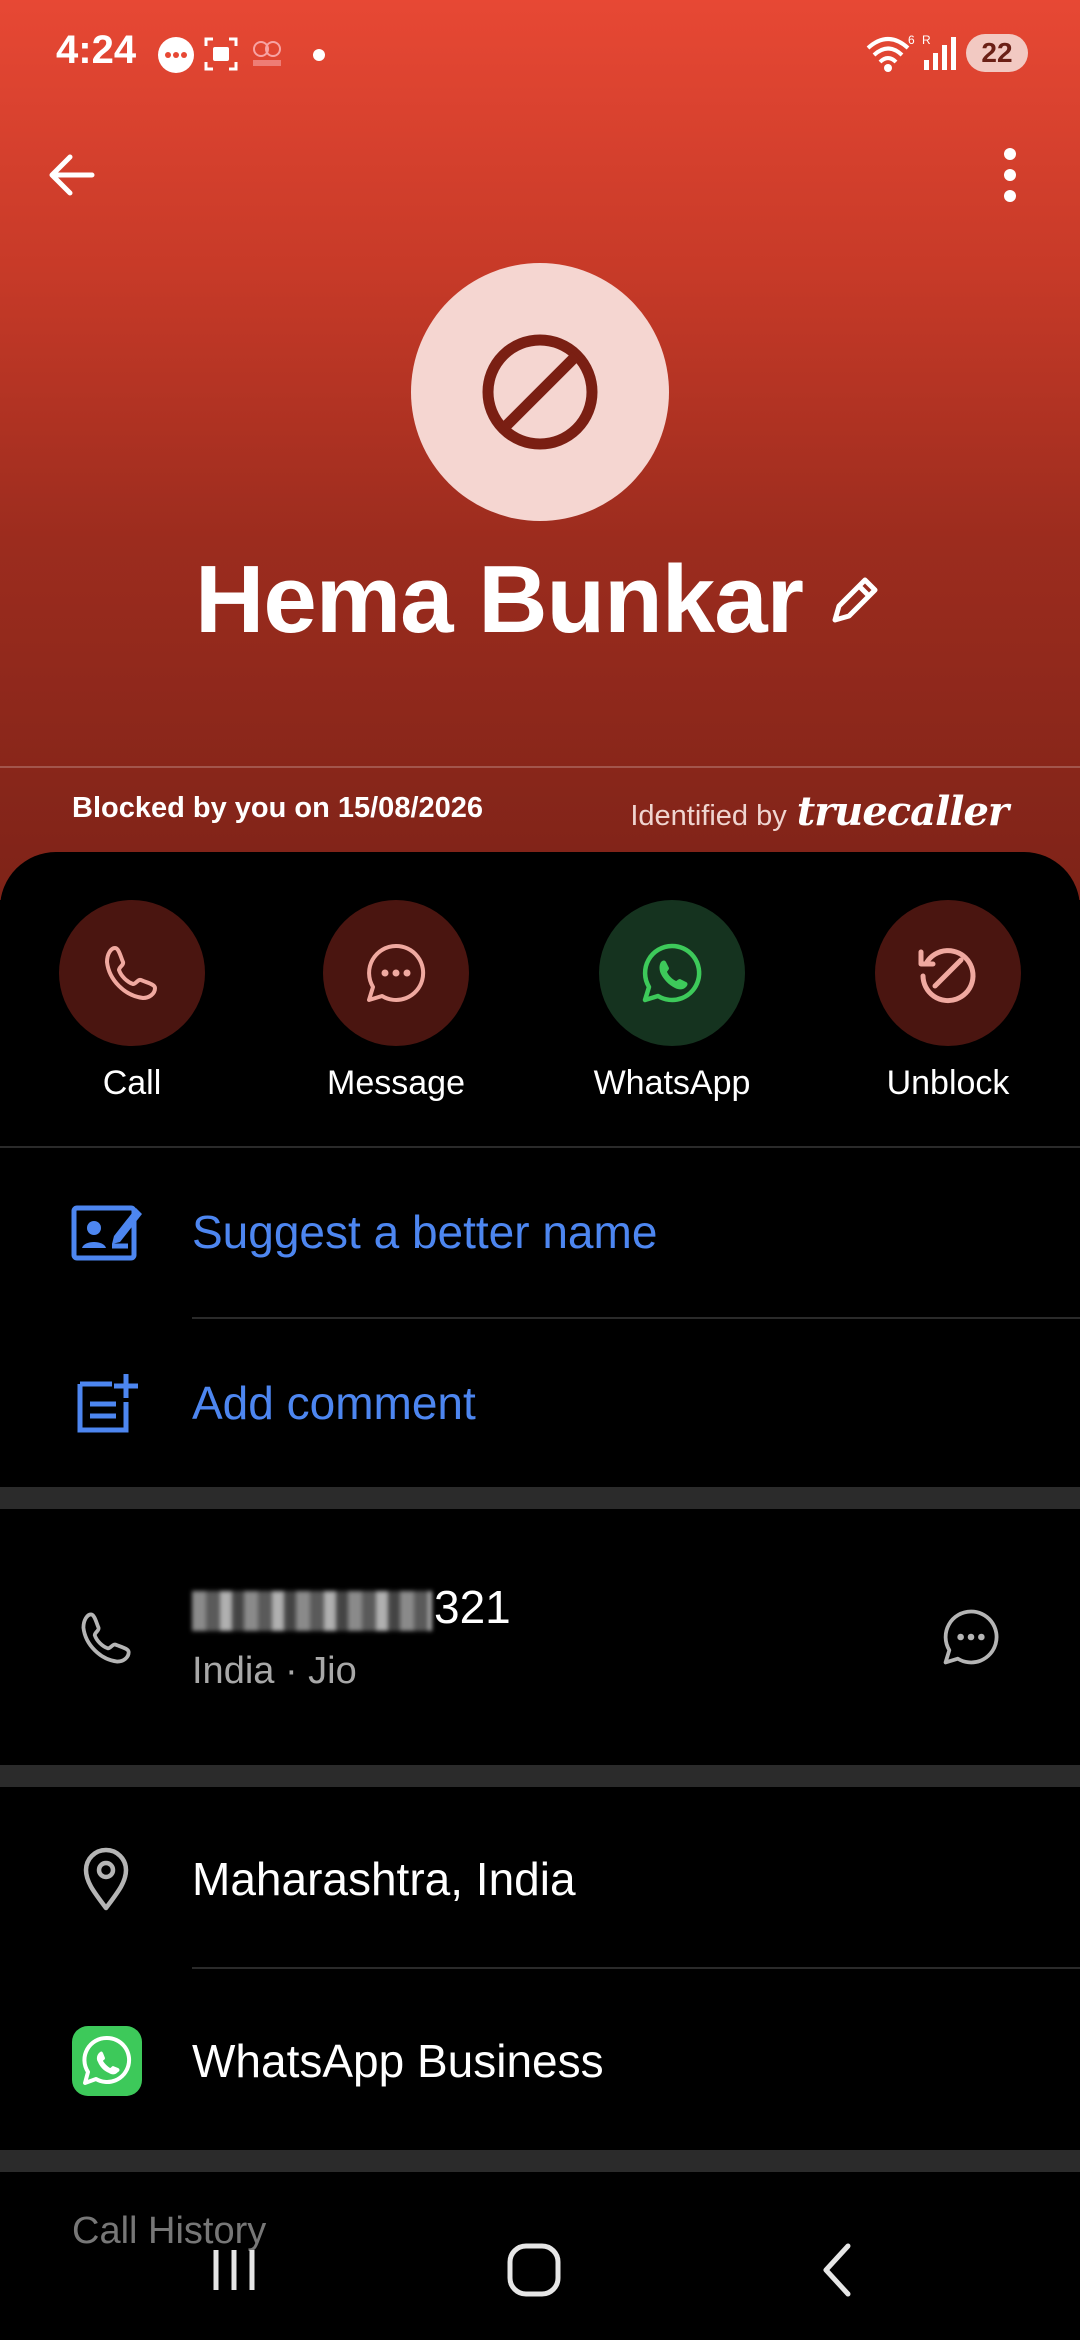 This screenshot has width=1080, height=2340. Describe the element at coordinates (708, 816) in the screenshot. I see `identified-by-label: Identified by` at that location.